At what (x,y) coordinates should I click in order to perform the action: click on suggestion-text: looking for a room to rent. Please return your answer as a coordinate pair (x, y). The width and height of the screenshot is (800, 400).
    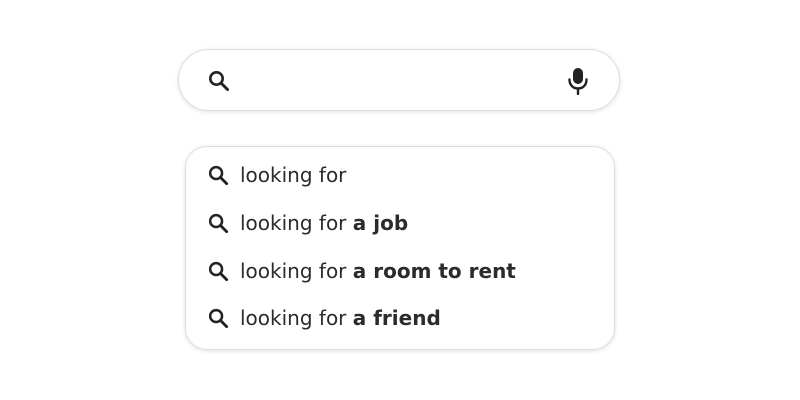
    Looking at the image, I should click on (378, 271).